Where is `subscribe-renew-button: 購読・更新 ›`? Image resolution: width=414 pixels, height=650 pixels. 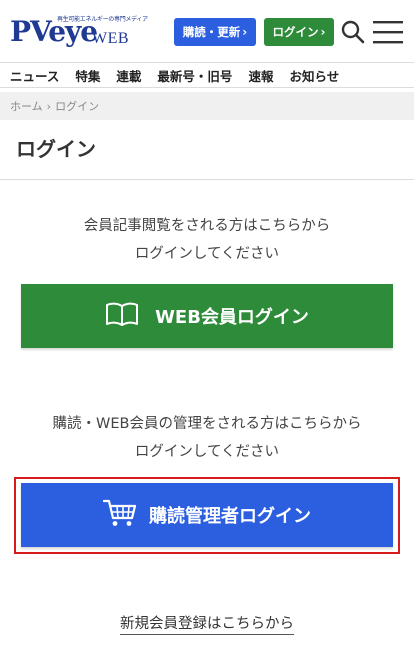 subscribe-renew-button: 購読・更新 › is located at coordinates (215, 32).